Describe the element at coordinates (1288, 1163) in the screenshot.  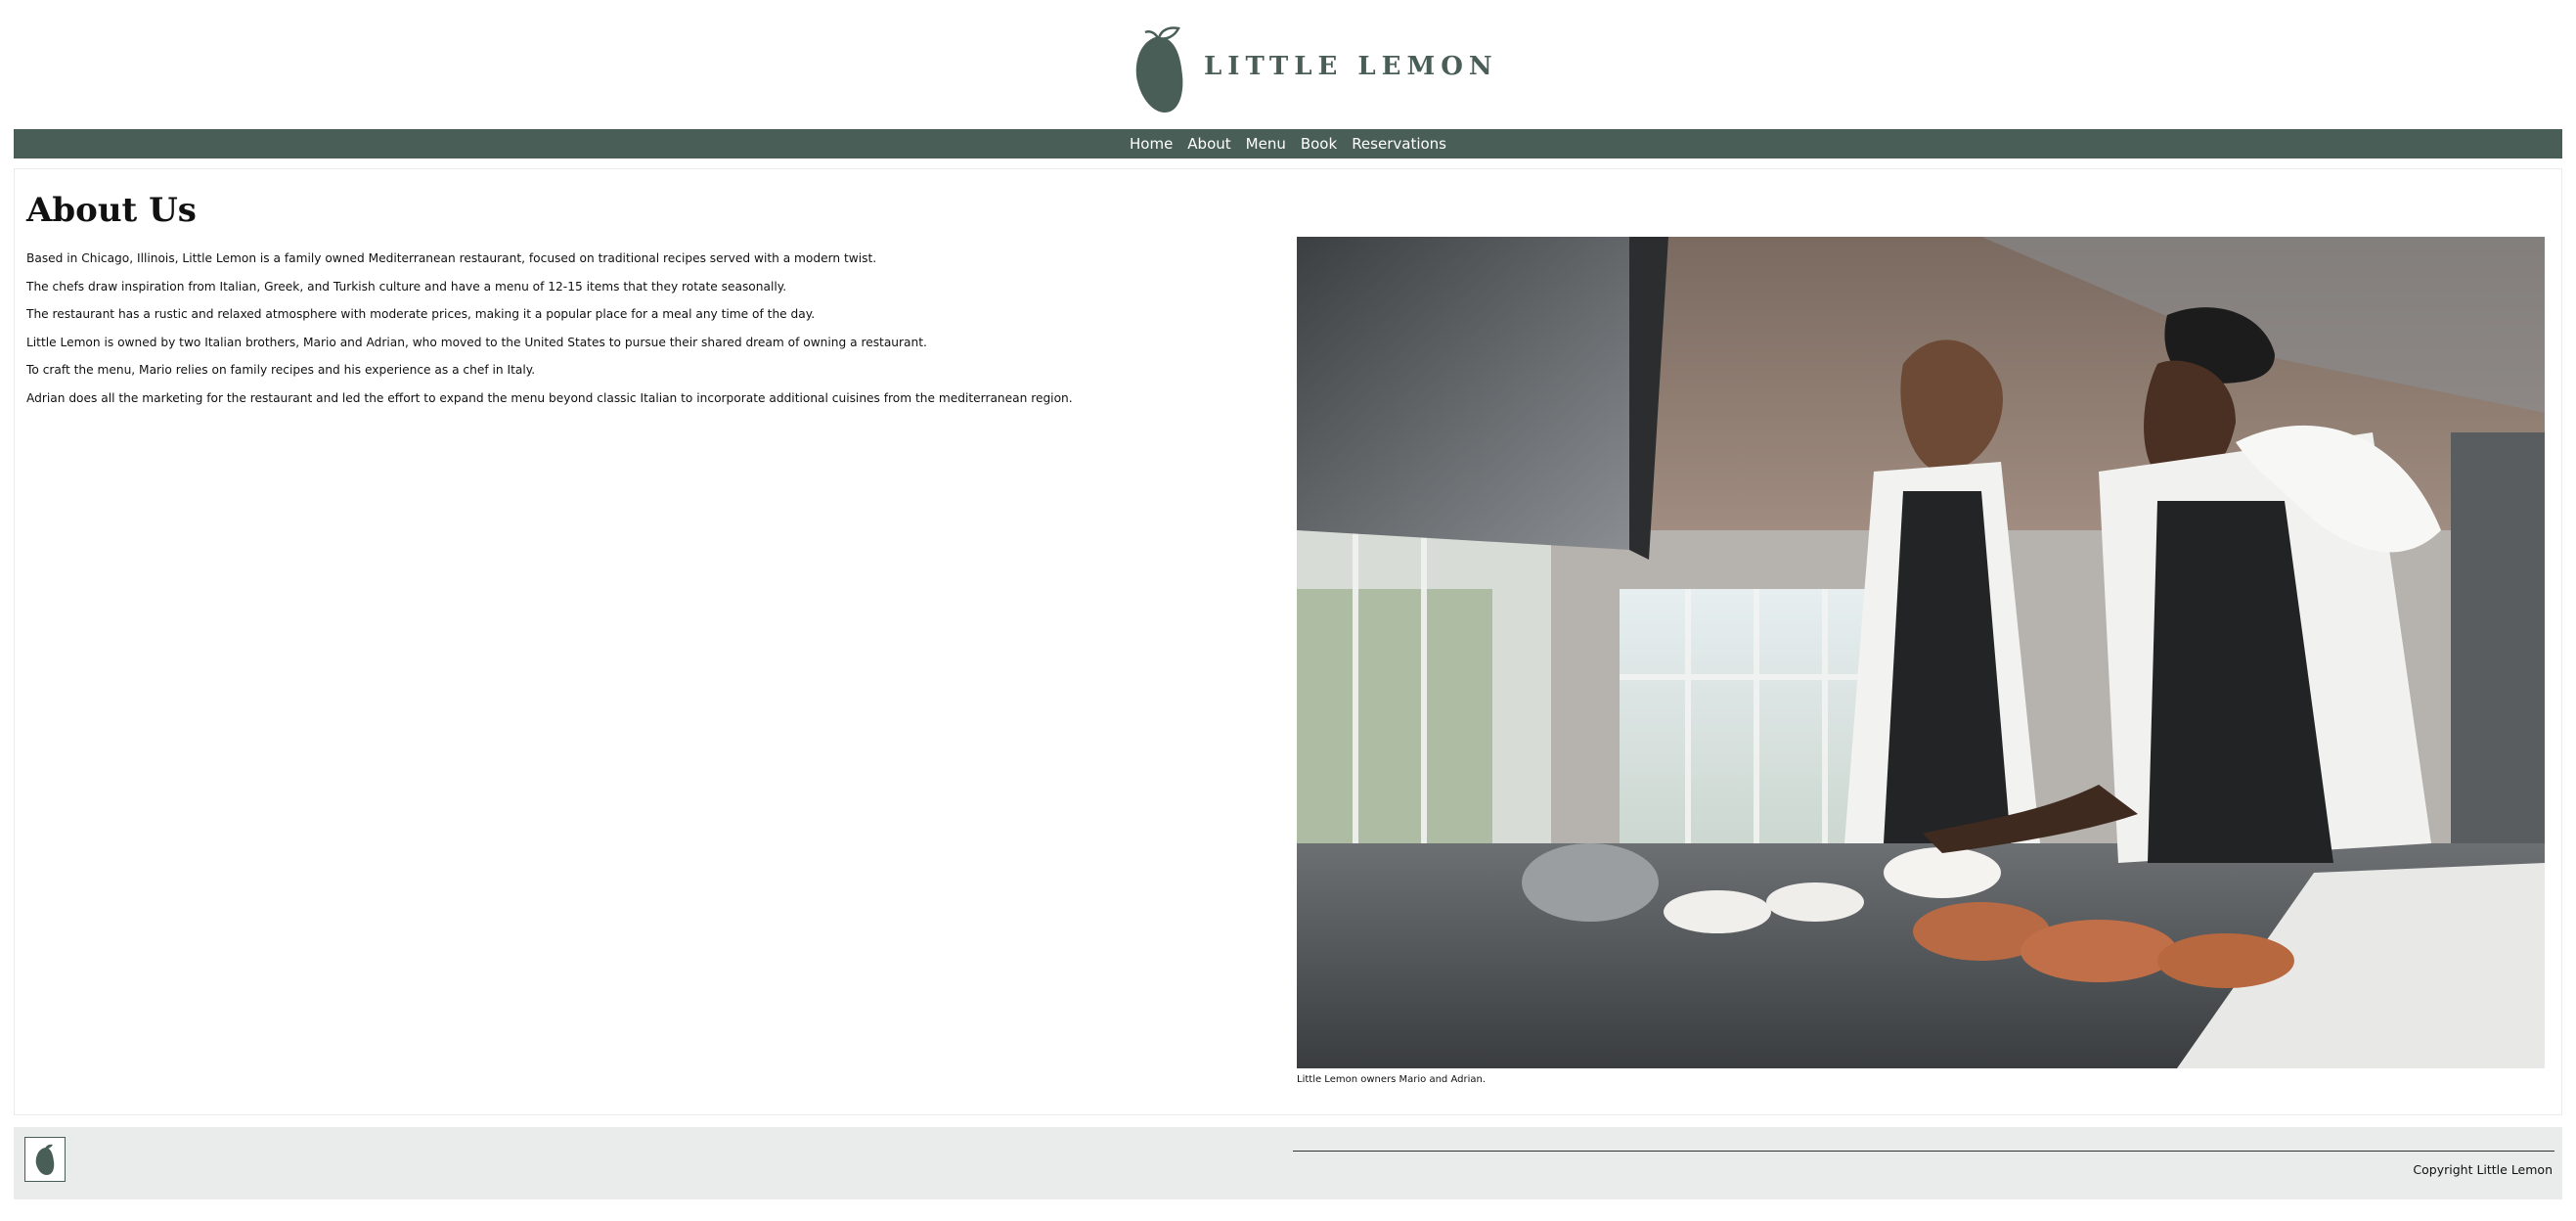
I see `site-footer: Copyright Little Lemon` at that location.